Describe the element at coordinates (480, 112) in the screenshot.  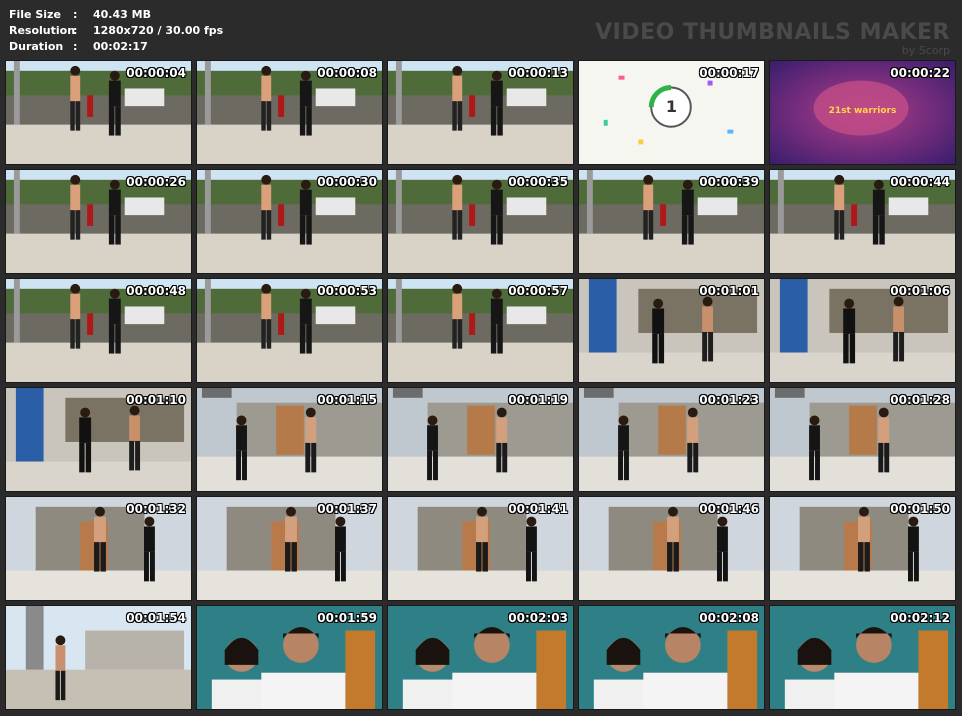
I see `thumbnail-frame: 00:00:13` at that location.